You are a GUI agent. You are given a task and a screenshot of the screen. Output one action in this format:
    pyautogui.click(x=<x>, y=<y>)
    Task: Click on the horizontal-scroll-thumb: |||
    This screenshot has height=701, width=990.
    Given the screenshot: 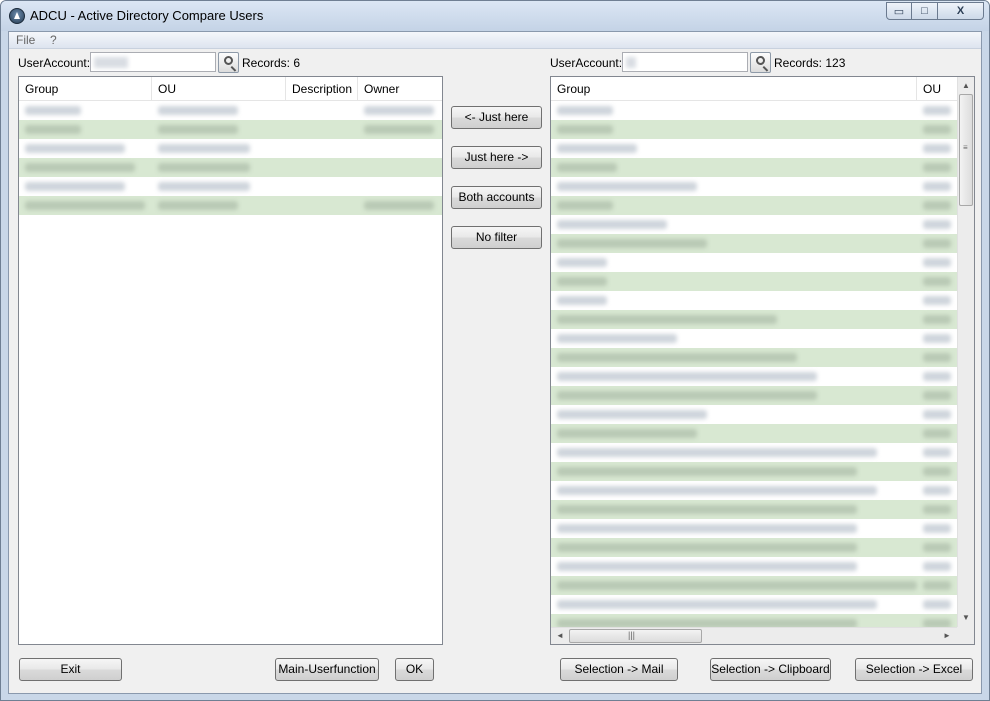 What is the action you would take?
    pyautogui.click(x=635, y=636)
    